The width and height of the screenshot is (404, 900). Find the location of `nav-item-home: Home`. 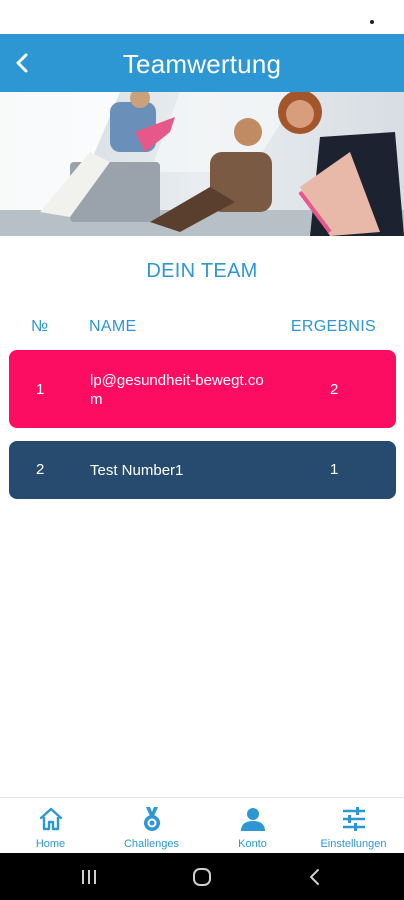

nav-item-home: Home is located at coordinates (50, 826).